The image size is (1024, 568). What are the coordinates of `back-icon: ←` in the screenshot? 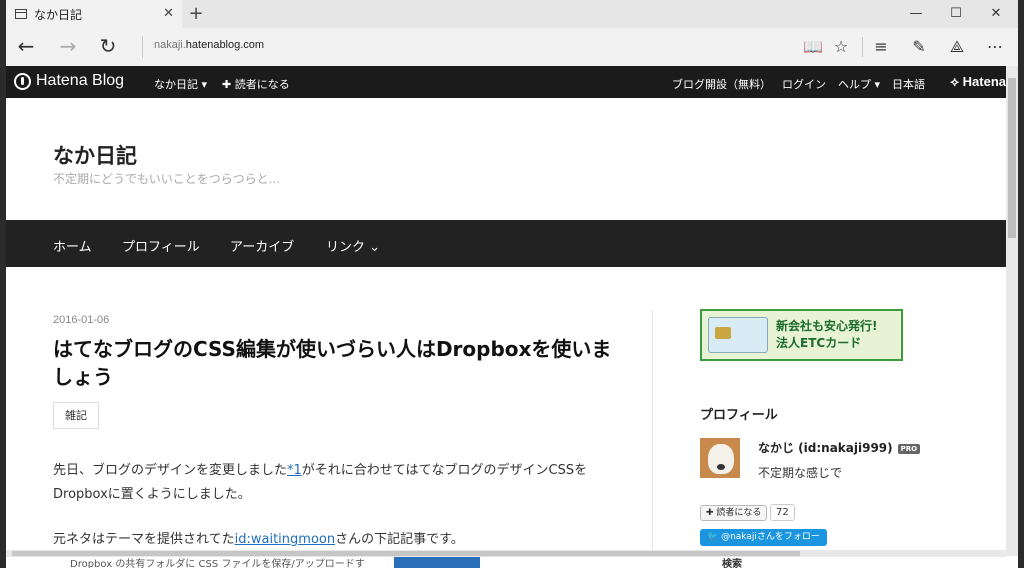 It's located at (26, 46).